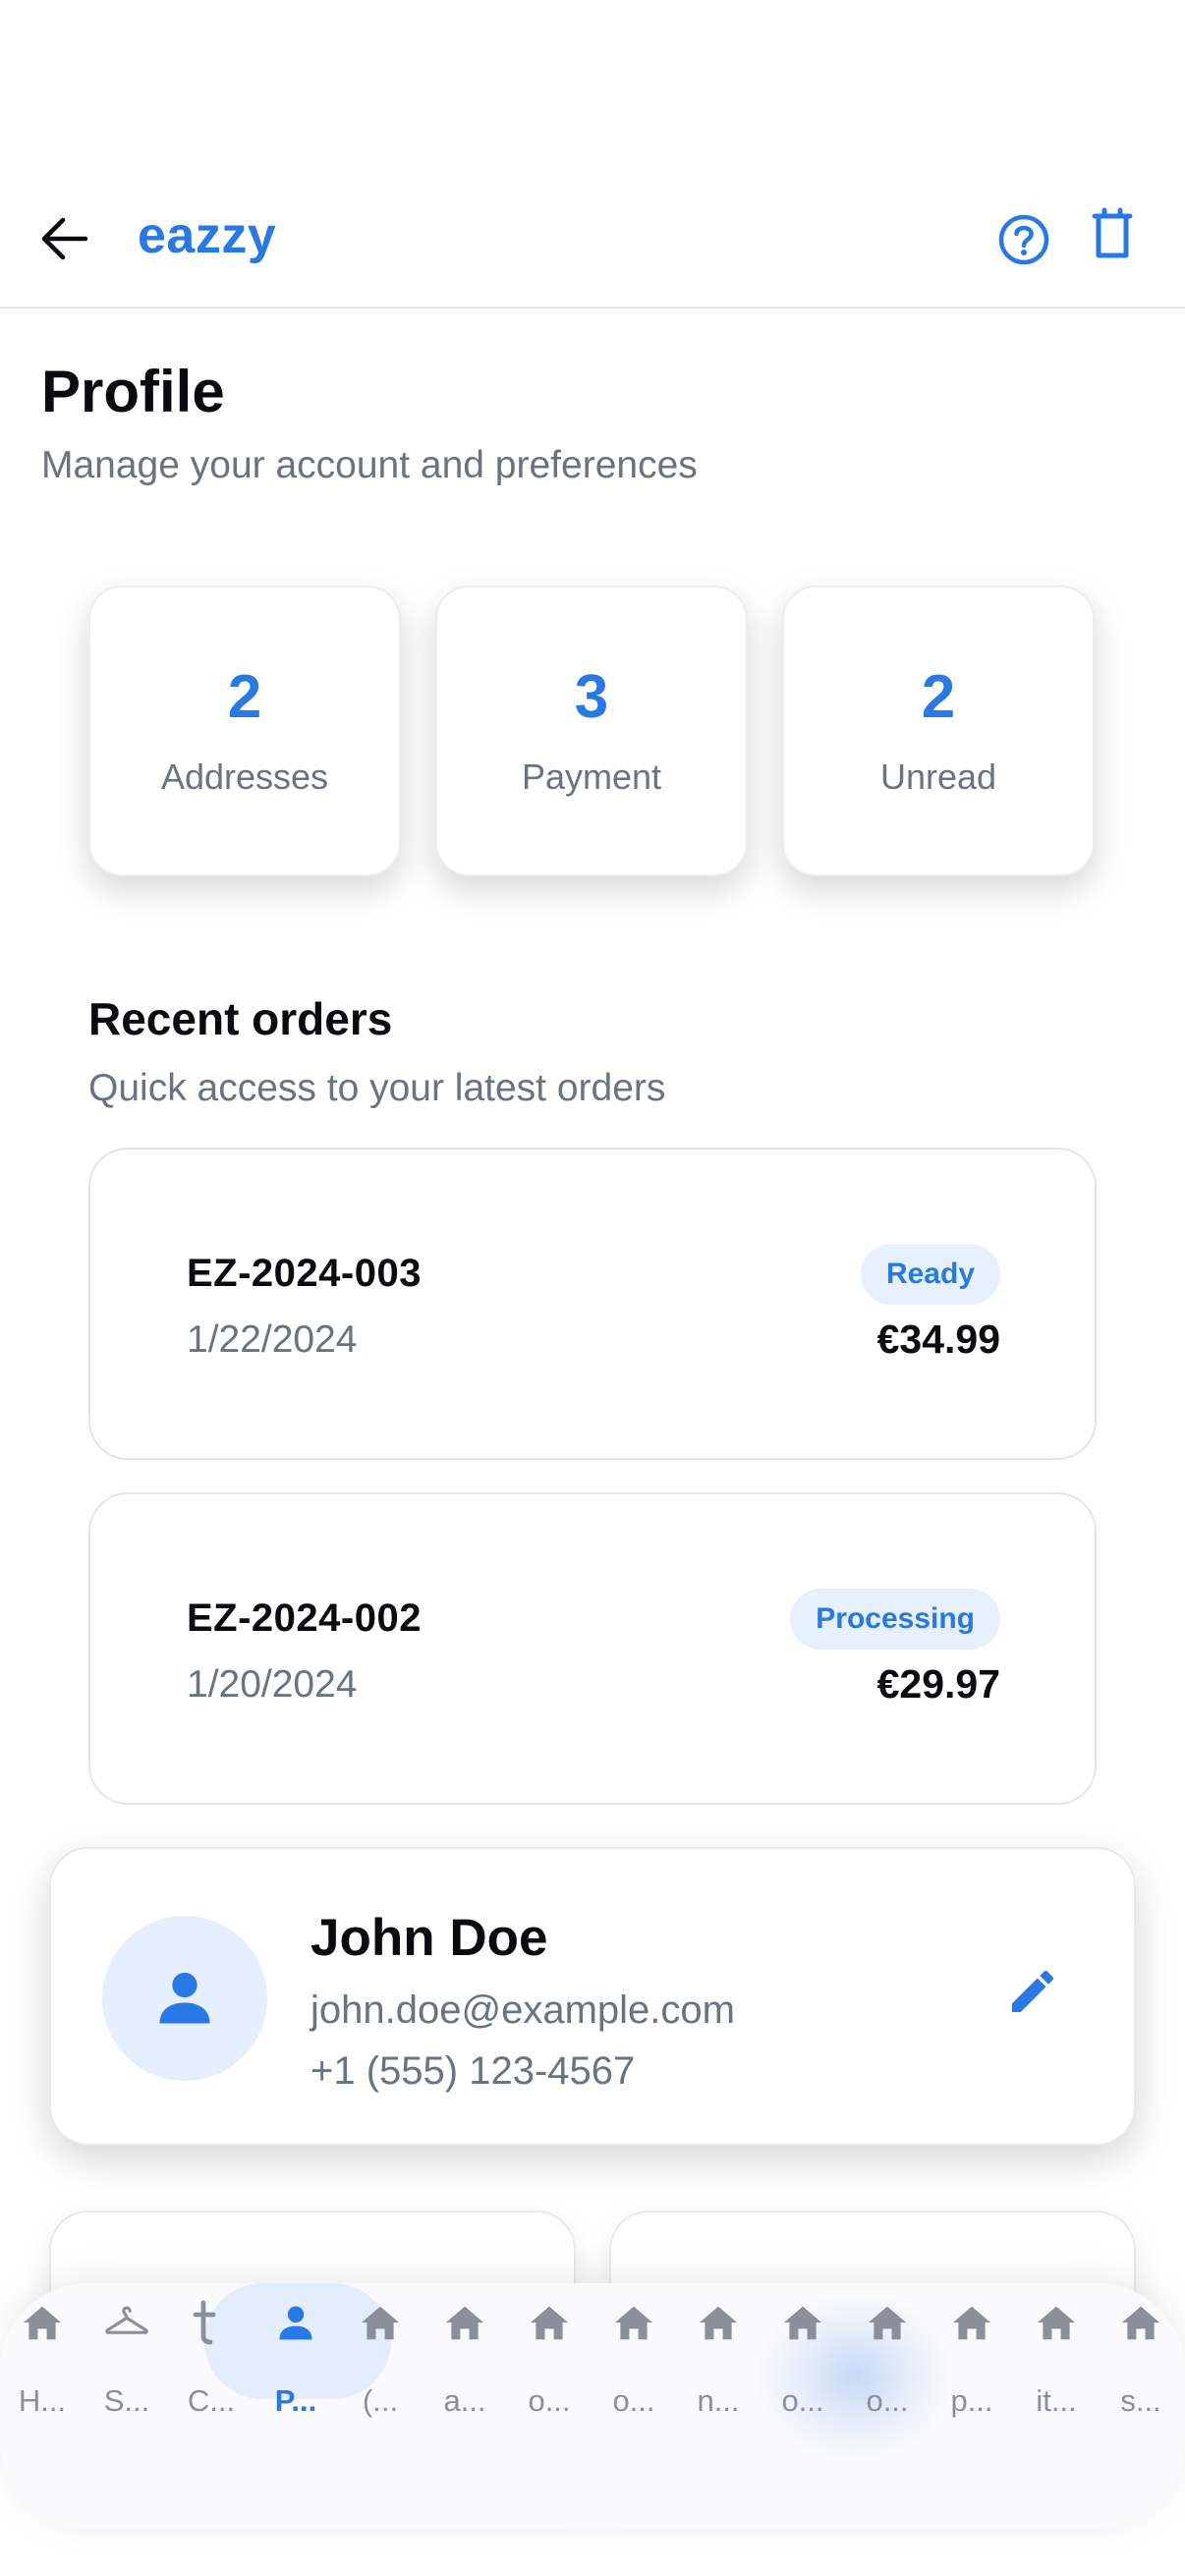 Image resolution: width=1185 pixels, height=2576 pixels. What do you see at coordinates (377, 1088) in the screenshot?
I see `recent-orders-subtitle: Quick access to your latest orders` at bounding box center [377, 1088].